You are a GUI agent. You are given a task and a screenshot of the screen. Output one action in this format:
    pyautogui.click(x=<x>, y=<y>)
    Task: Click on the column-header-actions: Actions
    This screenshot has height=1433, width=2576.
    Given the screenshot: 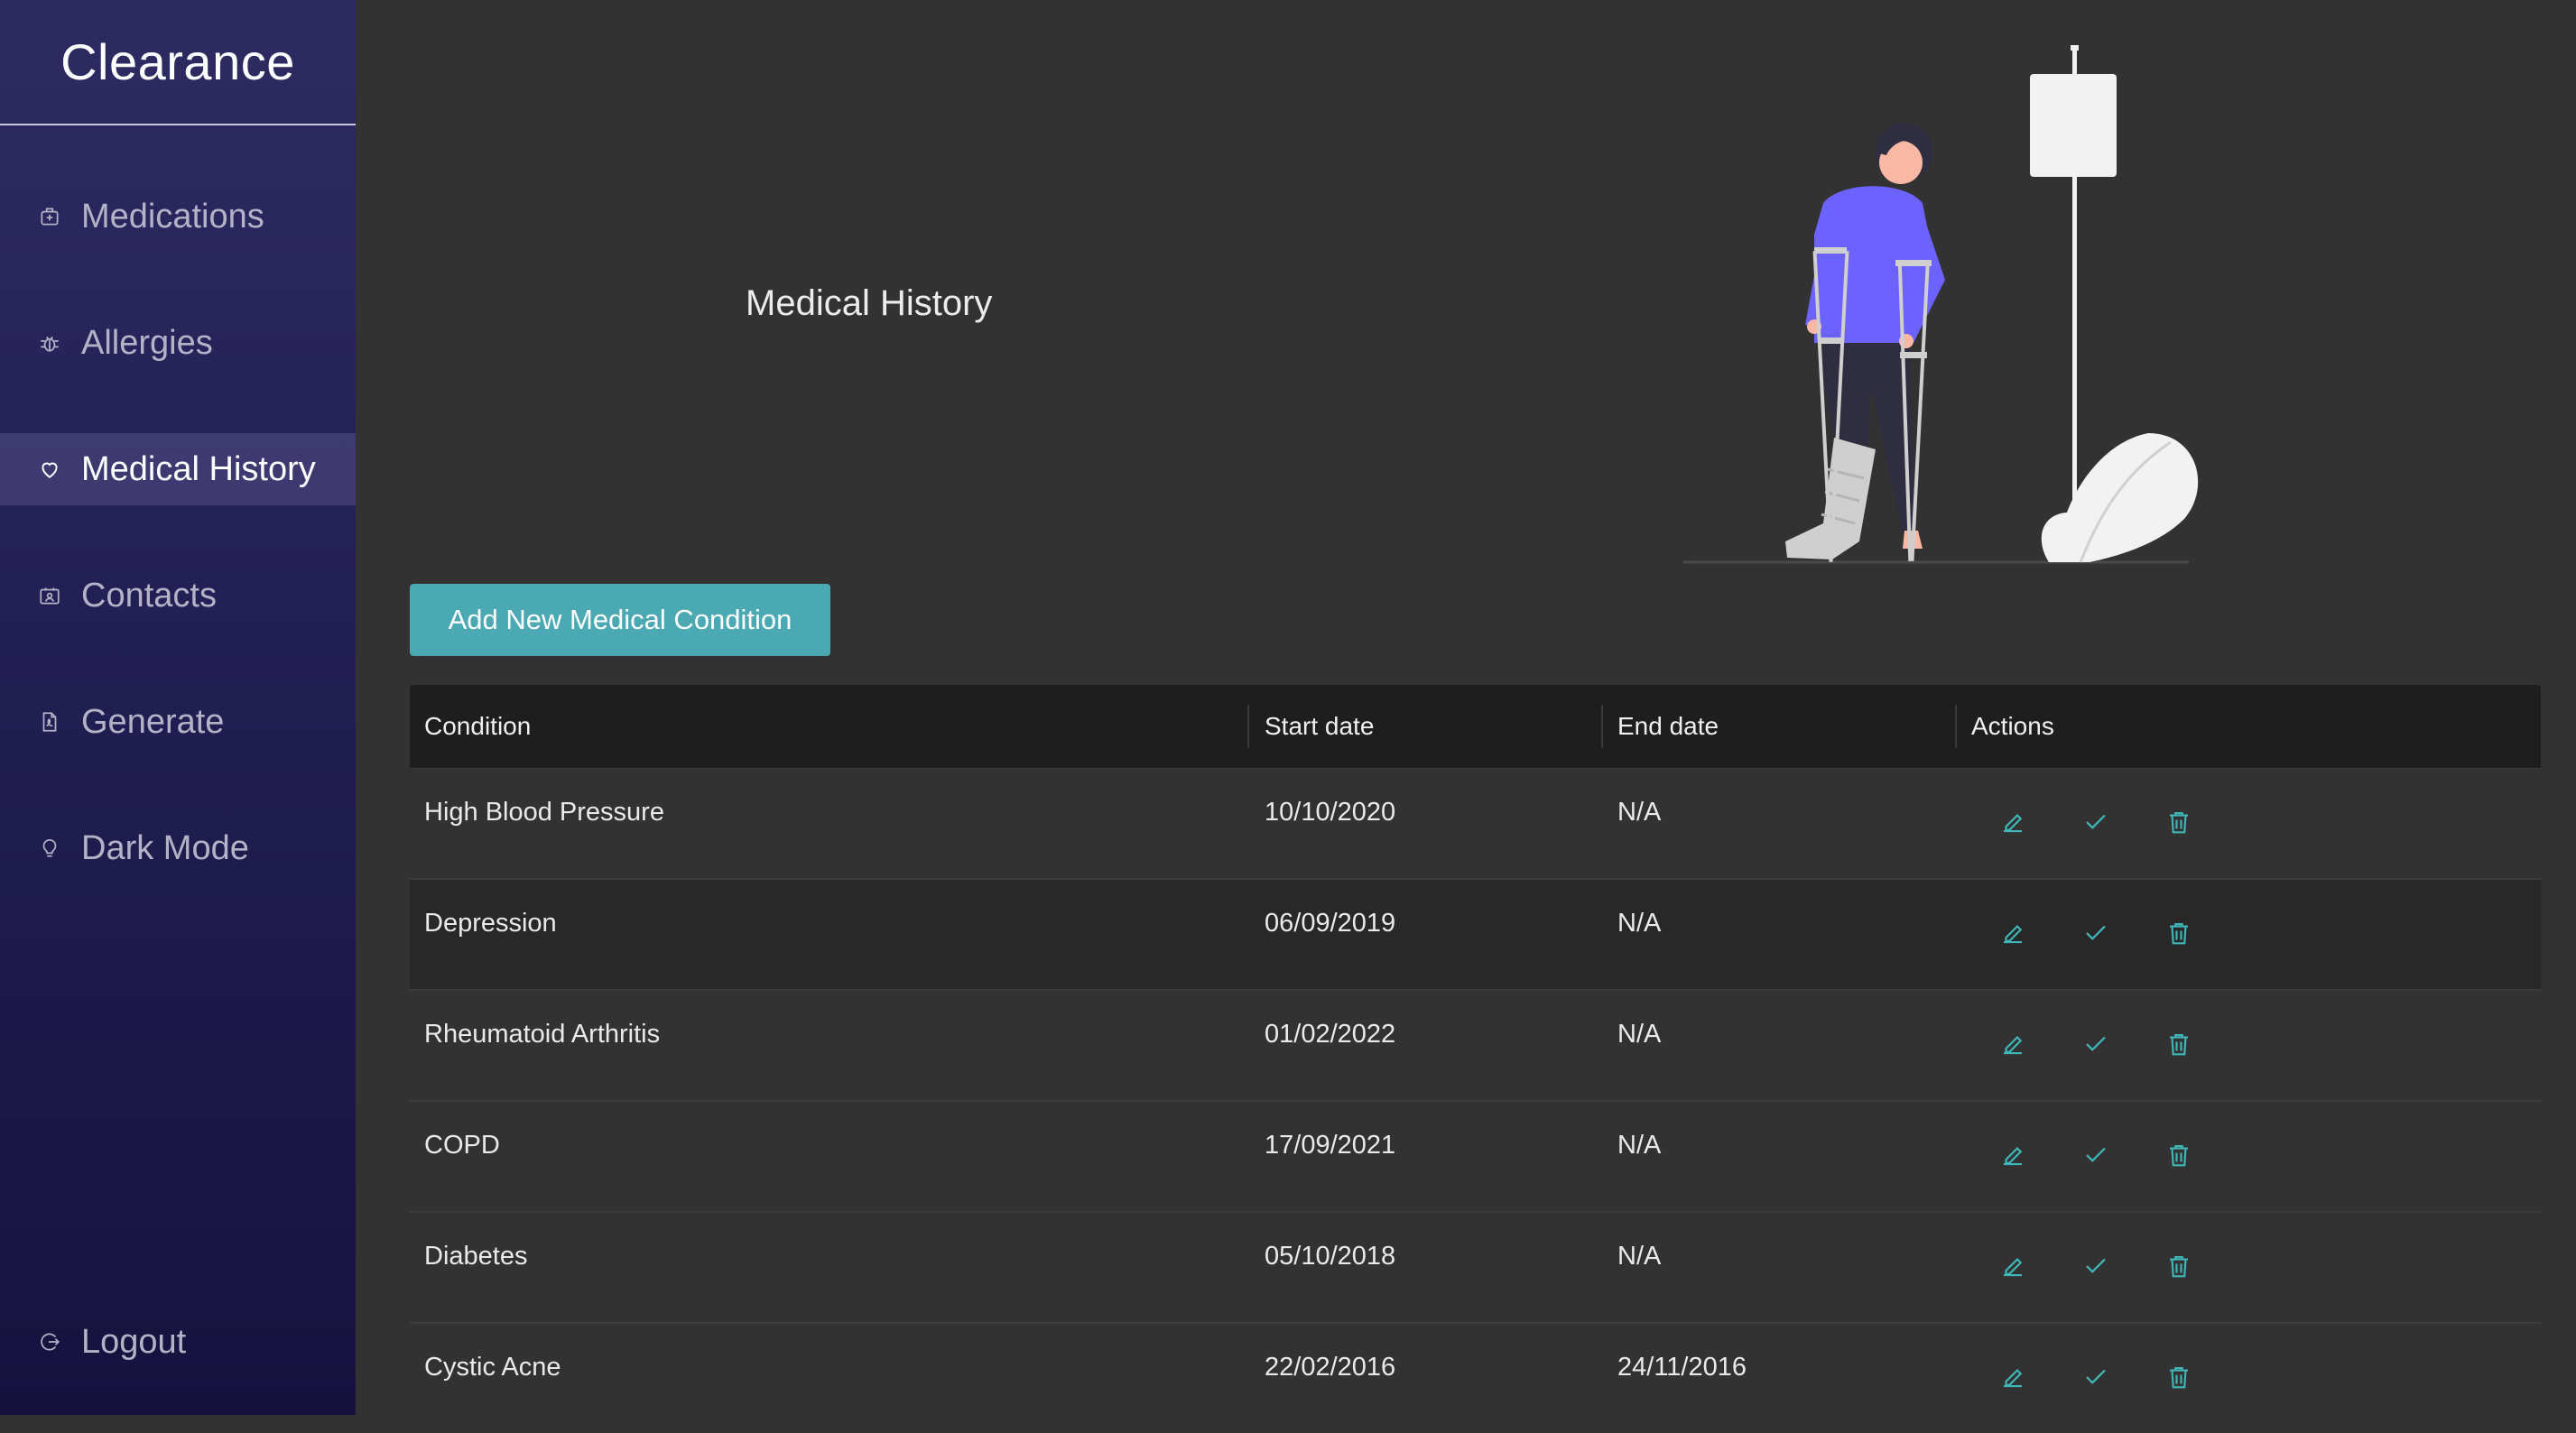 What is the action you would take?
    pyautogui.click(x=2012, y=726)
    